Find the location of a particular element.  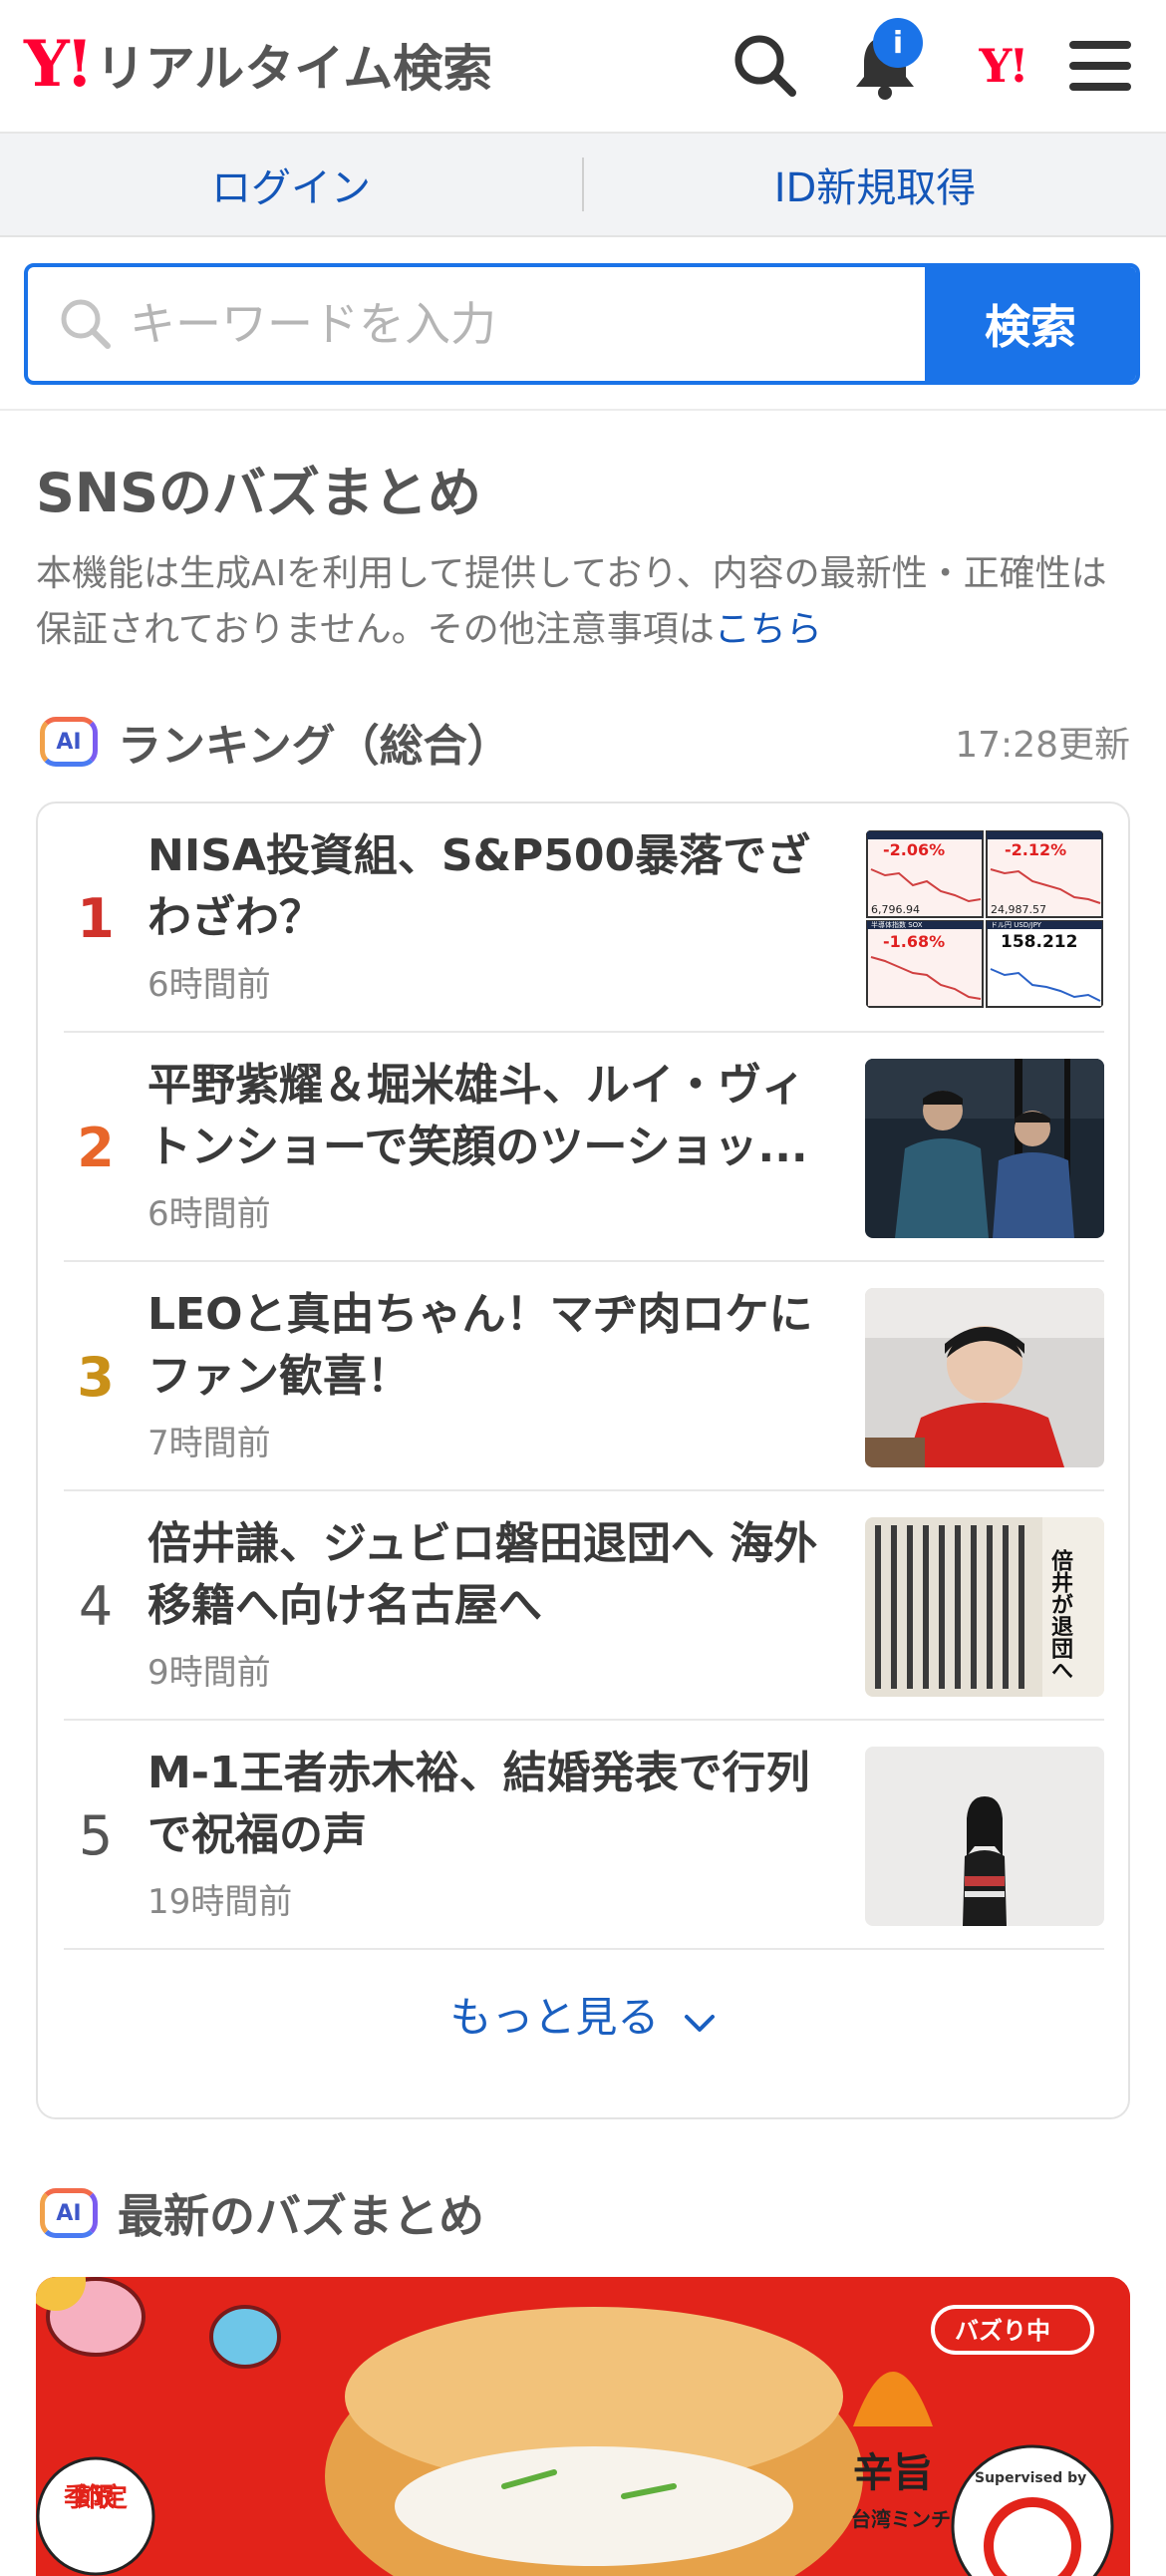

search-field is located at coordinates (477, 324).